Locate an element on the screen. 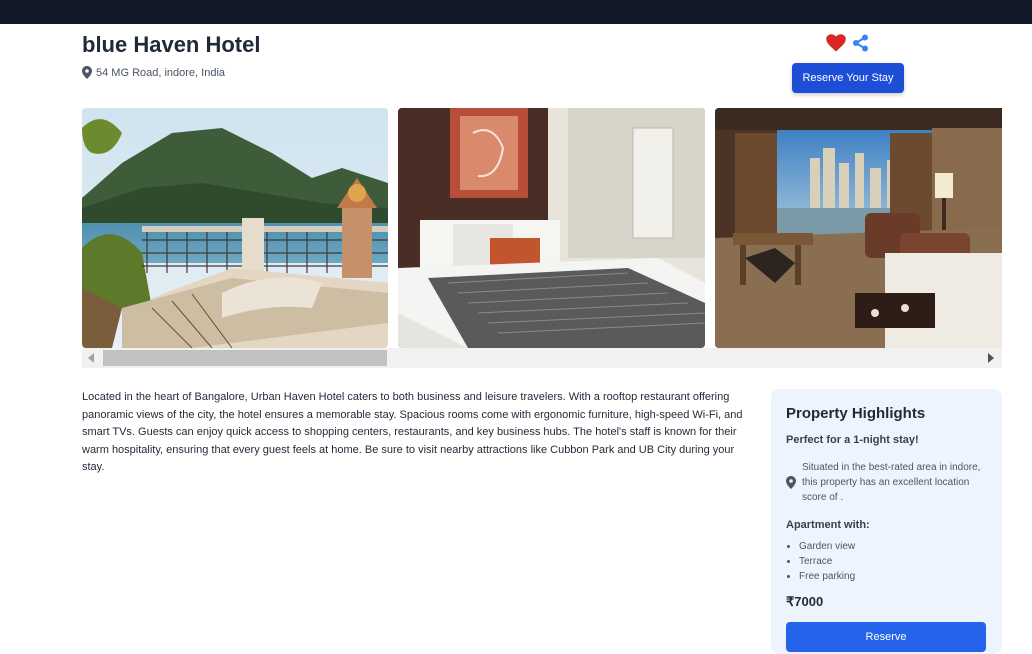  scrollbar-thumb is located at coordinates (245, 358).